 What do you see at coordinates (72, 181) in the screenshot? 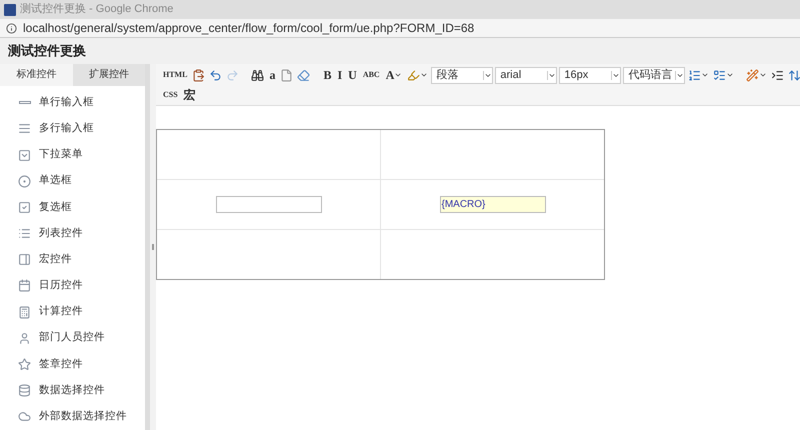
I see `sidebar-item: 单选框` at bounding box center [72, 181].